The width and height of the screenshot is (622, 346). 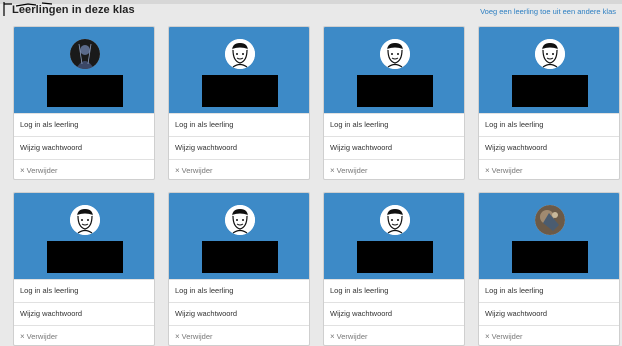 I want to click on photo-avatar-icon, so click(x=550, y=220).